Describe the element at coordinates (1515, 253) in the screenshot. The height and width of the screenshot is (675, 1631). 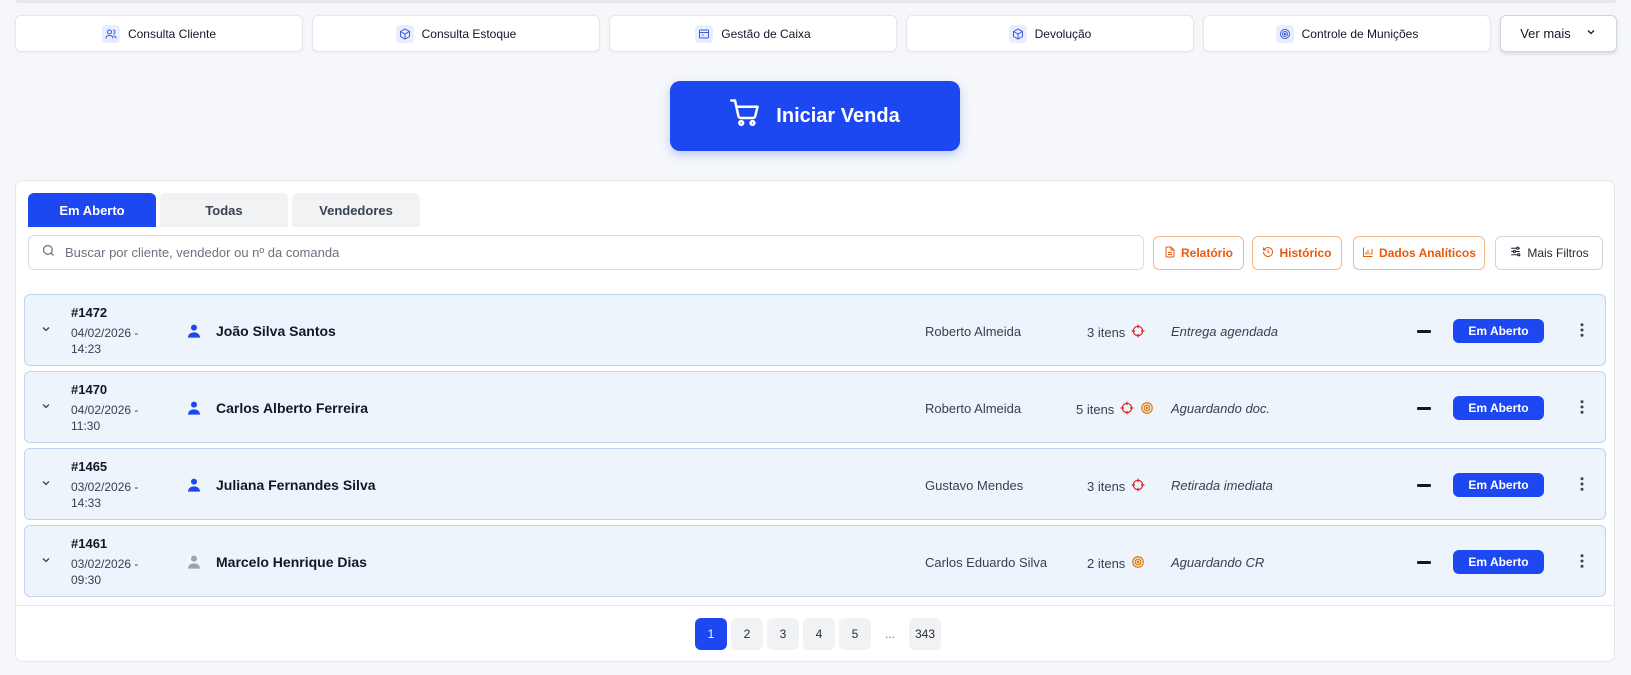
I see `sliders-icon` at that location.